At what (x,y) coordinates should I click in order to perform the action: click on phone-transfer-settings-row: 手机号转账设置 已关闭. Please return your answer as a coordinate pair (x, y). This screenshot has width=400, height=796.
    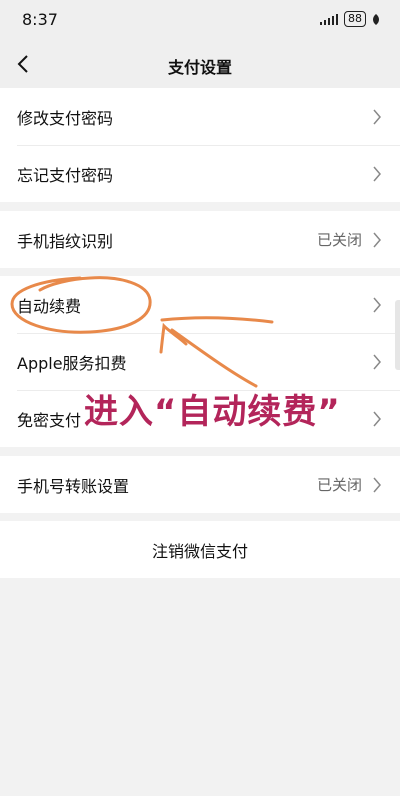
    Looking at the image, I should click on (200, 484).